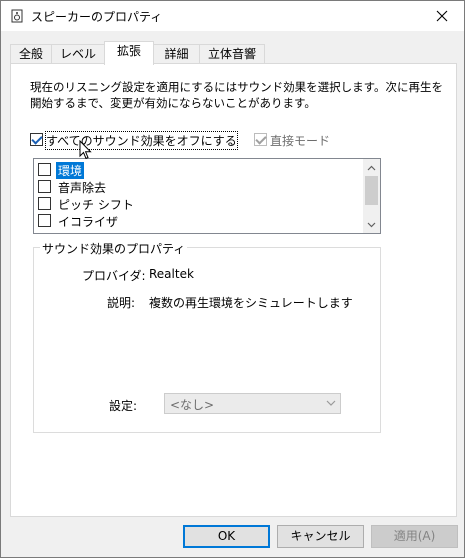  I want to click on ok-button: OK, so click(226, 536).